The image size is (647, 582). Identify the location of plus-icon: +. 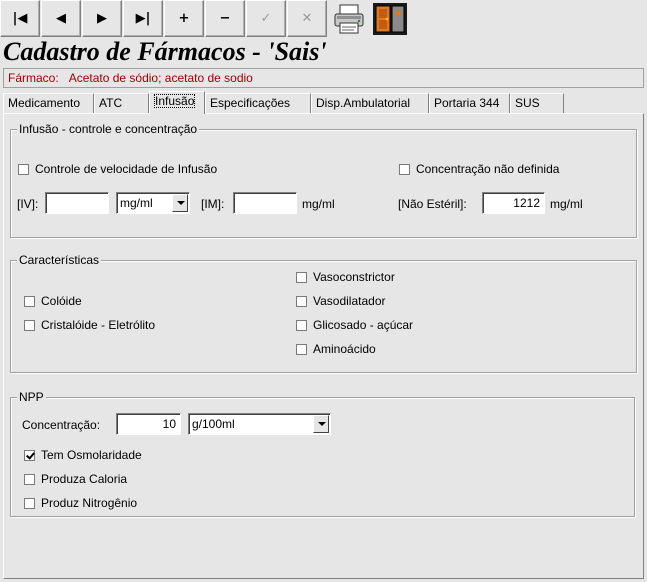
(184, 18).